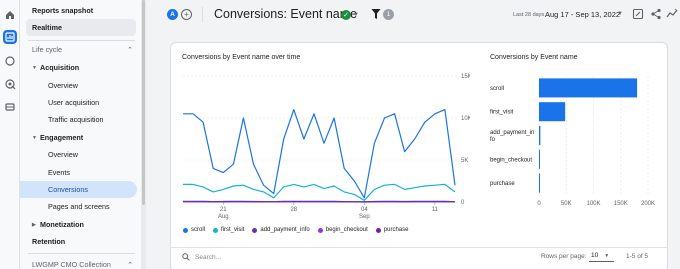  Describe the element at coordinates (202, 14) in the screenshot. I see `header-divider` at that location.